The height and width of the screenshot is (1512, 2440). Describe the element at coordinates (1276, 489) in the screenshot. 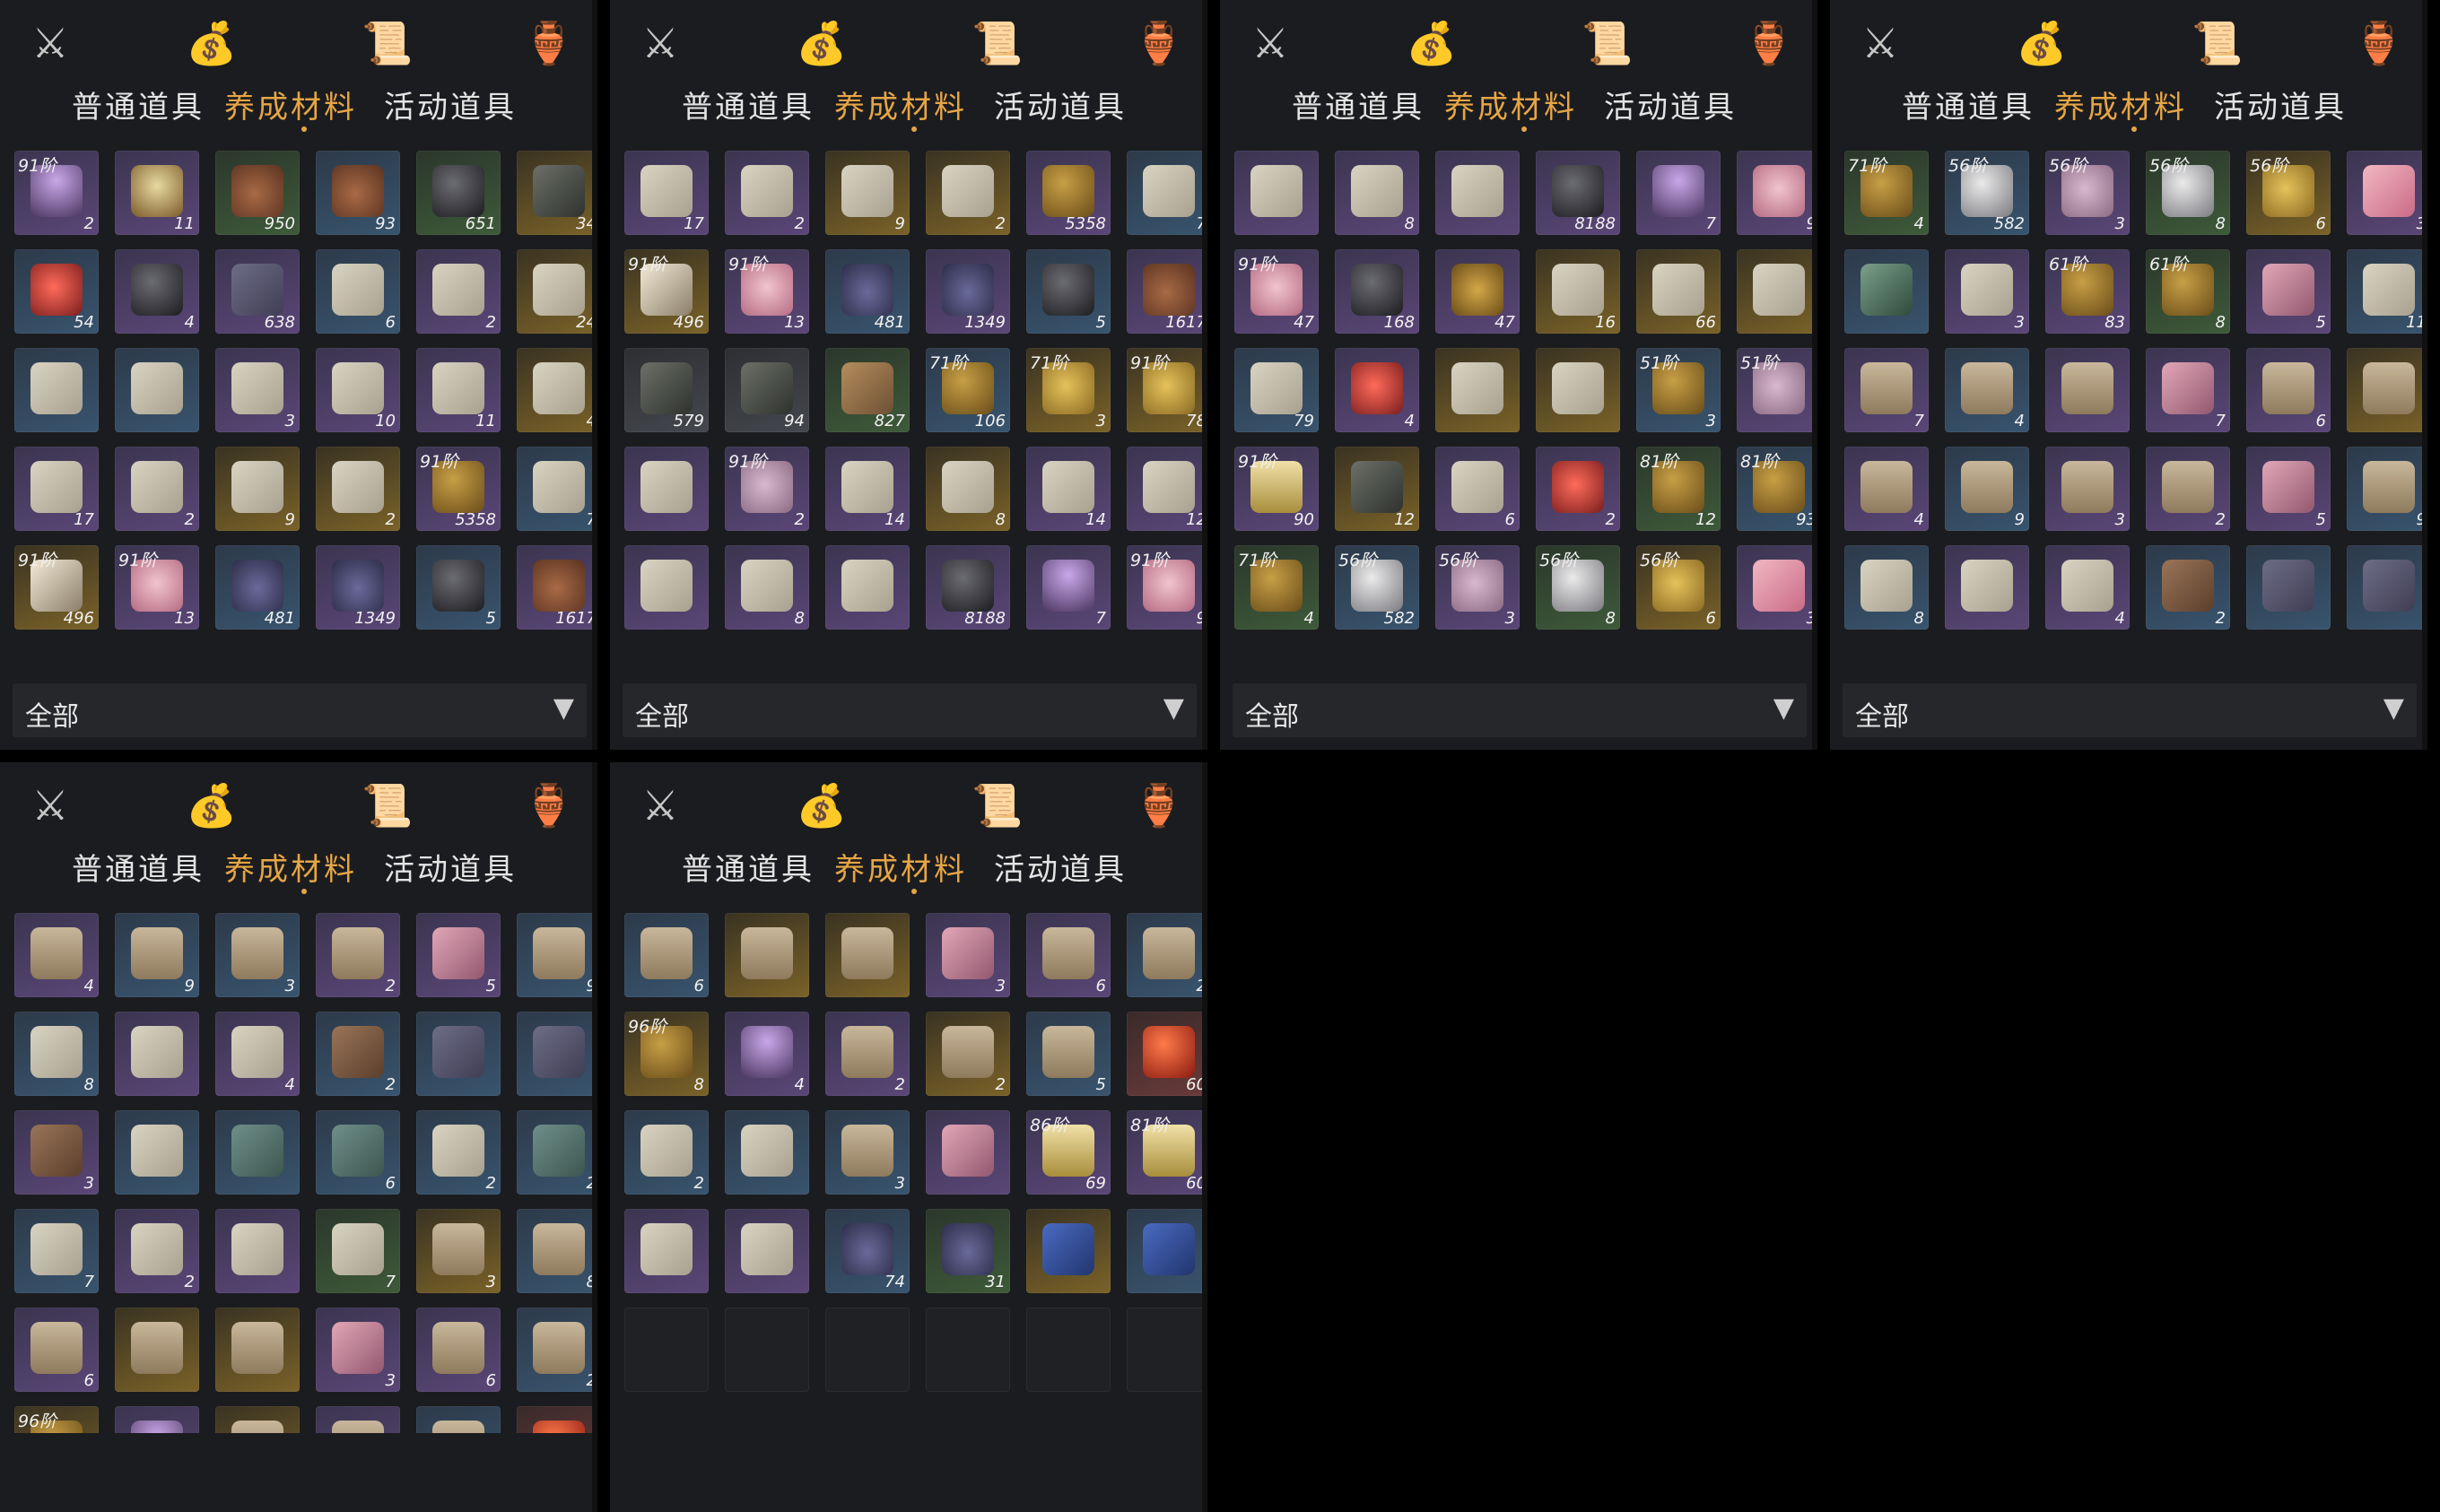

I see `item-slot: 91阶 90` at that location.